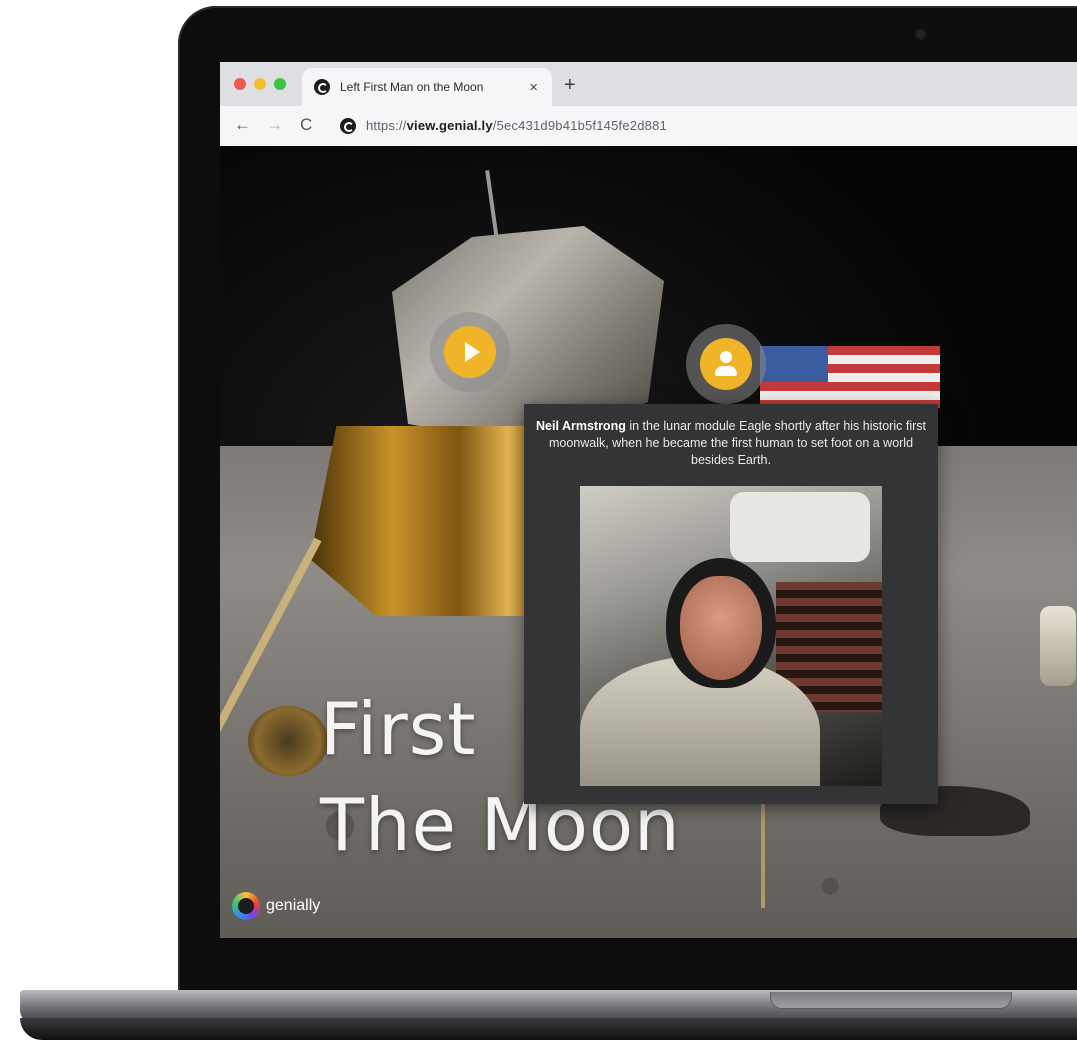 Image resolution: width=1077 pixels, height=1040 pixels. Describe the element at coordinates (721, 628) in the screenshot. I see `photo-face` at that location.